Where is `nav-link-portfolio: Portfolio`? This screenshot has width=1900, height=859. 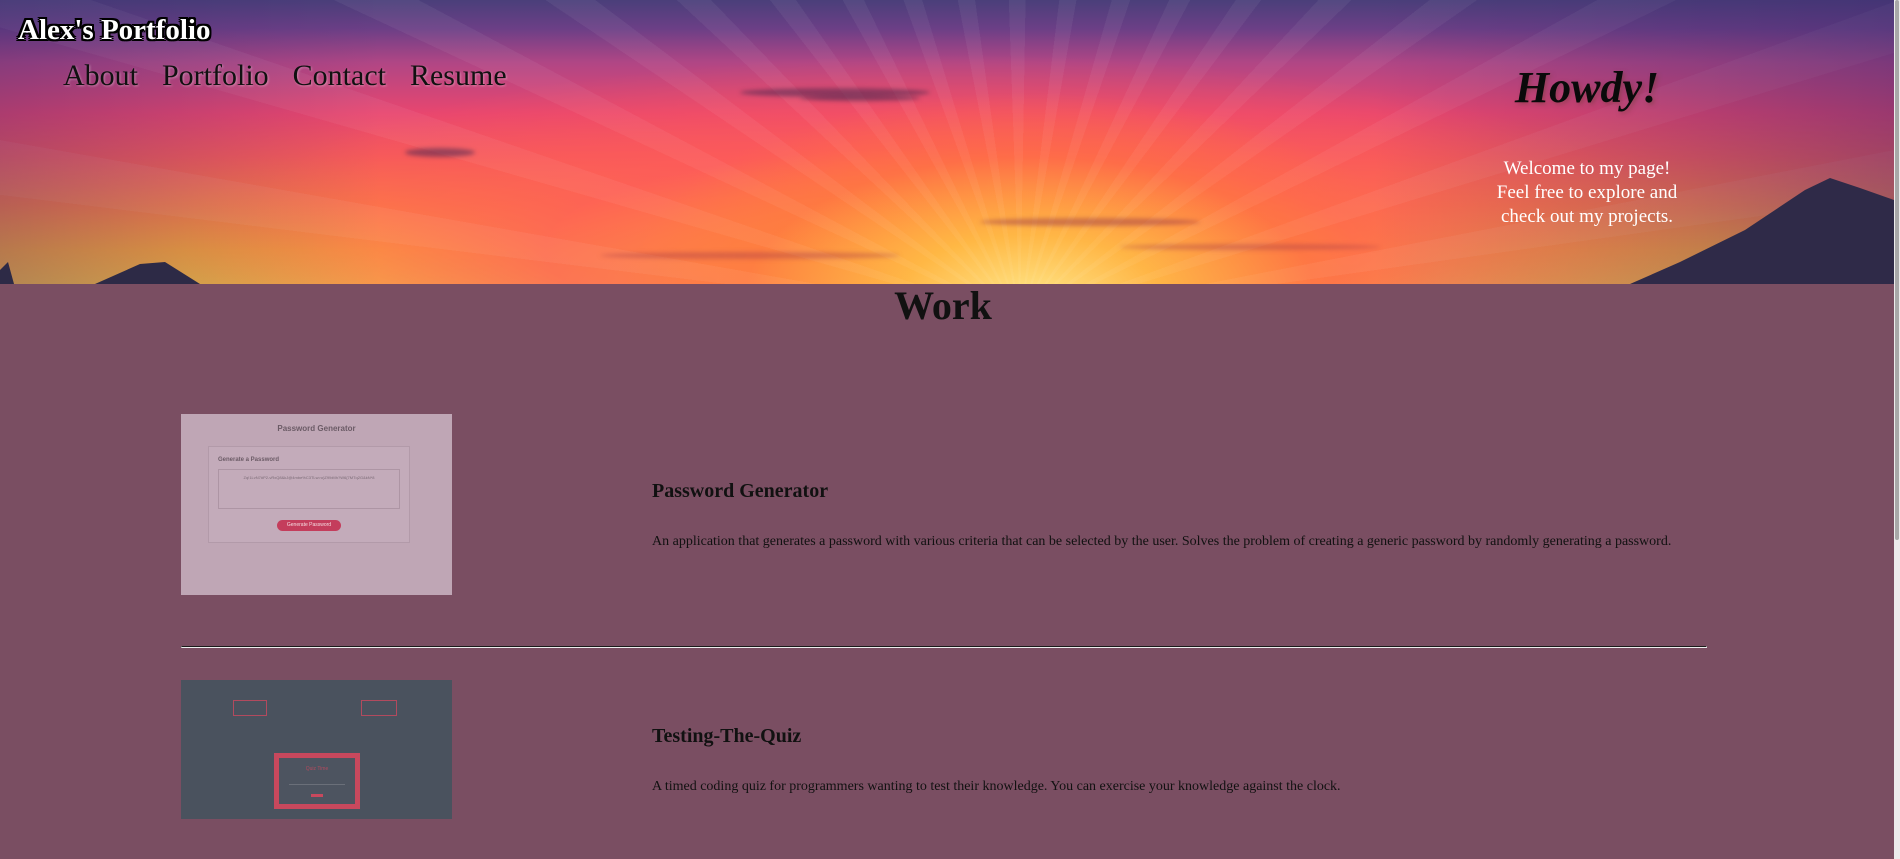 nav-link-portfolio: Portfolio is located at coordinates (215, 76).